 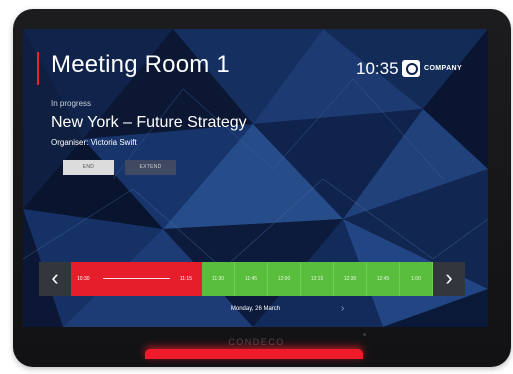 I want to click on chevron-left-icon: ‹, so click(x=55, y=277).